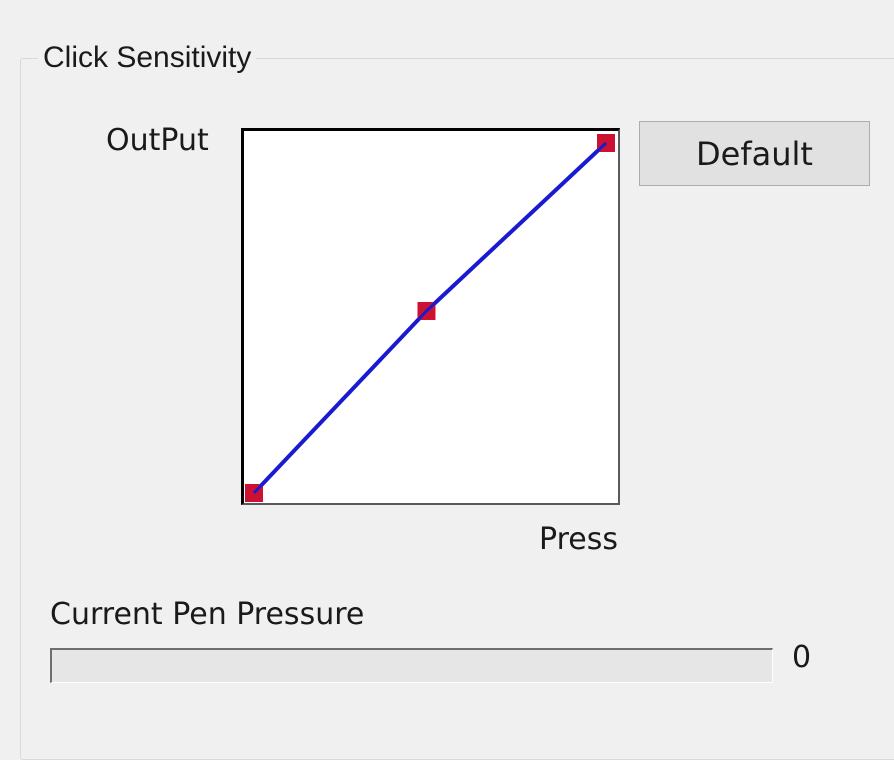  I want to click on press-axis-label: Press, so click(578, 539).